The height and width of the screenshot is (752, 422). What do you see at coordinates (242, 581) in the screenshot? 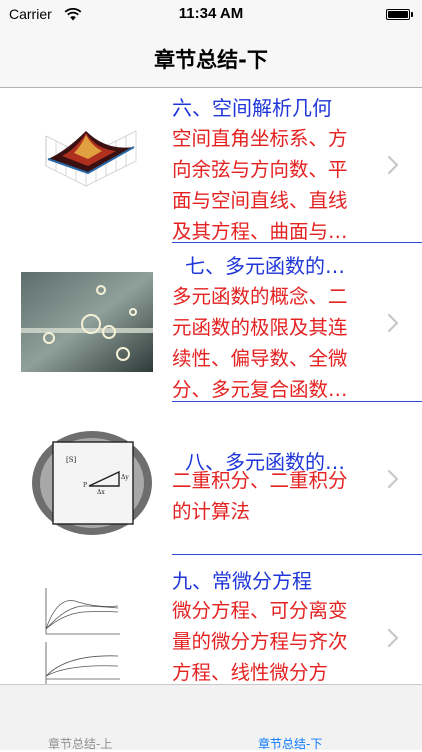
I see `row-title: 九、常微分方程` at bounding box center [242, 581].